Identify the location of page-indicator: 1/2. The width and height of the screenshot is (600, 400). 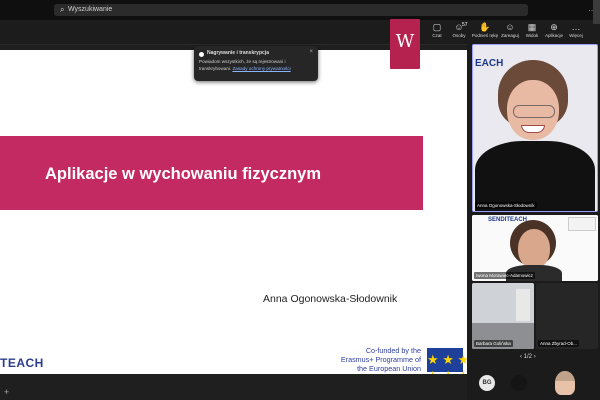
(528, 357).